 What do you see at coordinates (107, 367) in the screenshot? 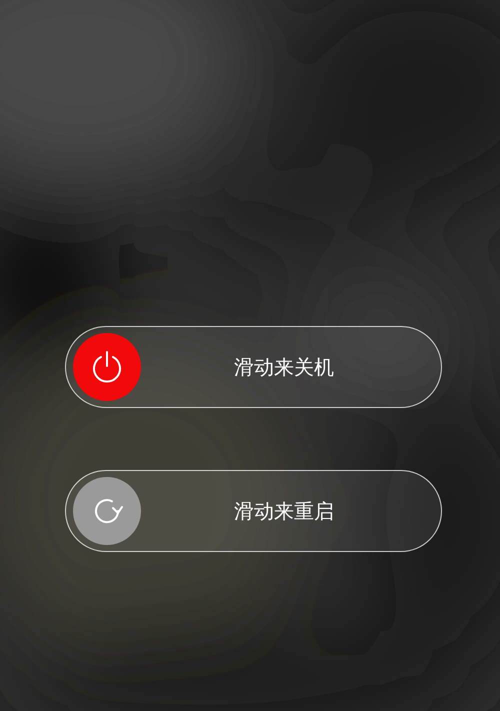
I see `power-icon` at bounding box center [107, 367].